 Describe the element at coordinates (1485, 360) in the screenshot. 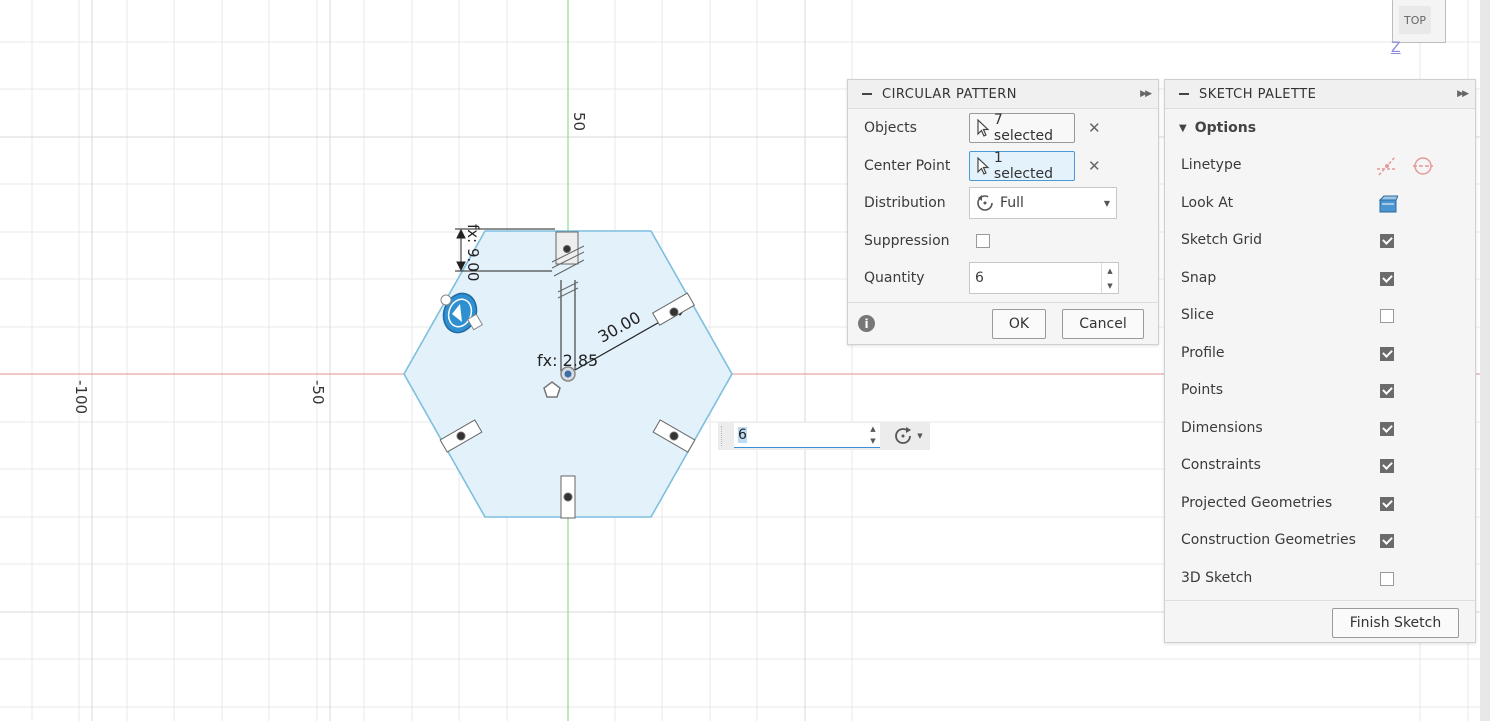

I see `right-scroll-strip` at that location.